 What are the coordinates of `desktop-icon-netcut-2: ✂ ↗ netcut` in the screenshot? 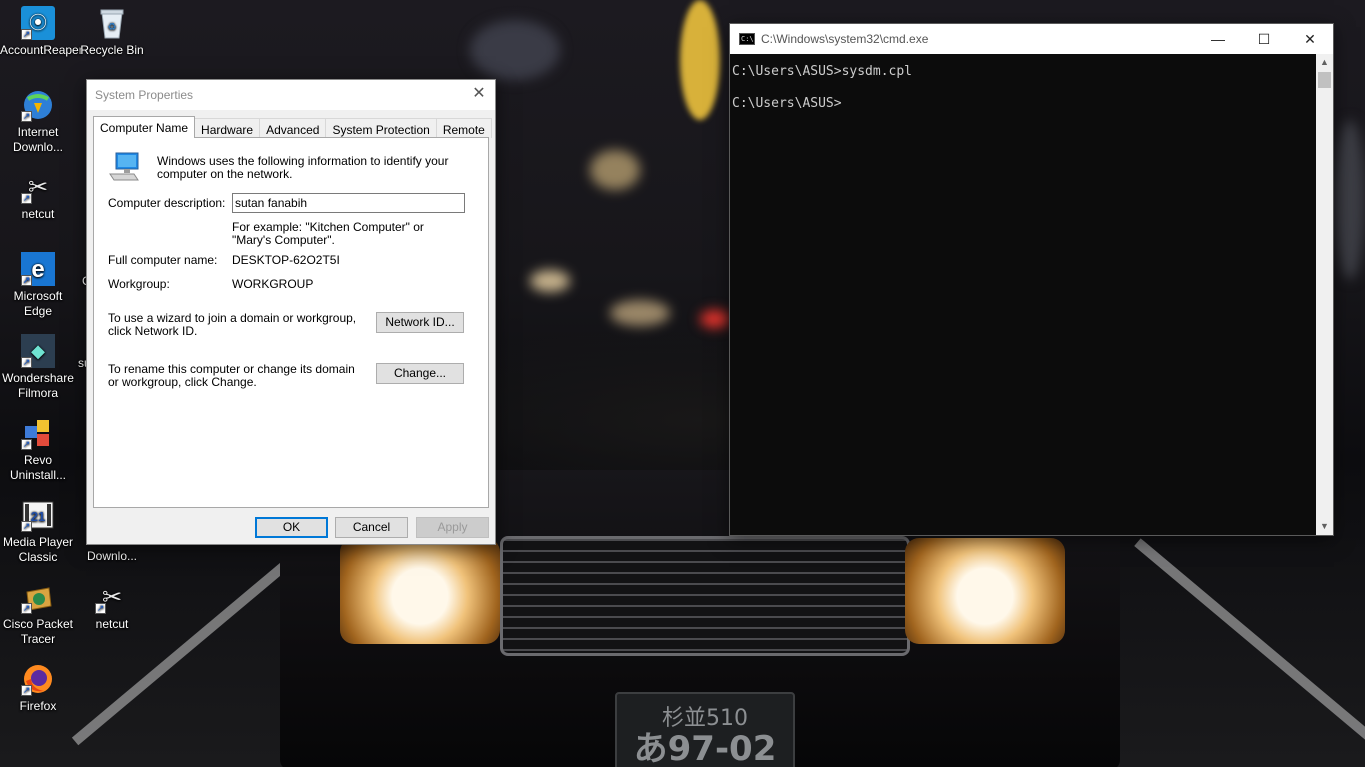 It's located at (112, 606).